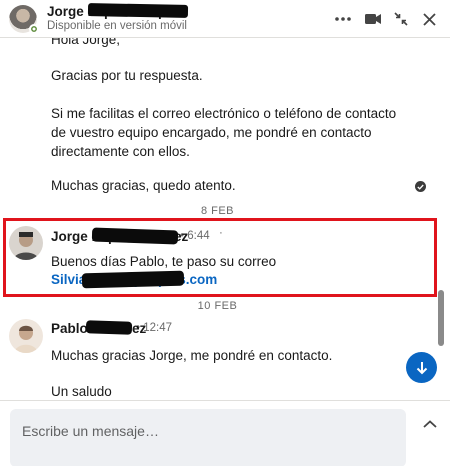  What do you see at coordinates (143, 185) in the screenshot?
I see `message-text: Muchas gracias, quedo atento.` at bounding box center [143, 185].